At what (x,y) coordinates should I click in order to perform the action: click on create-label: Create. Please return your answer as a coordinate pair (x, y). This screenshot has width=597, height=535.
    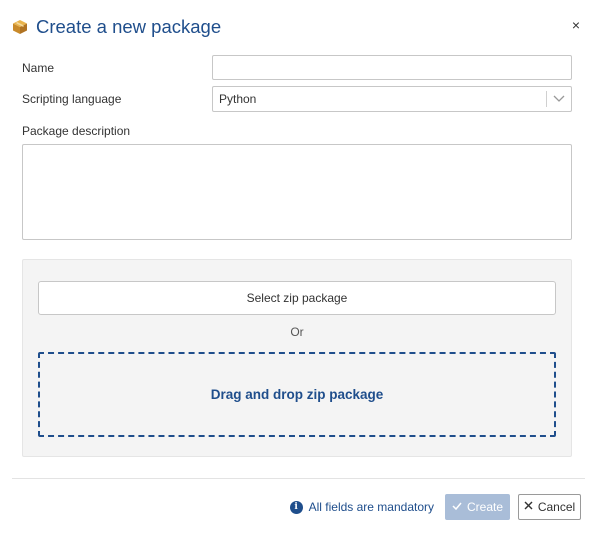
    Looking at the image, I should click on (485, 507).